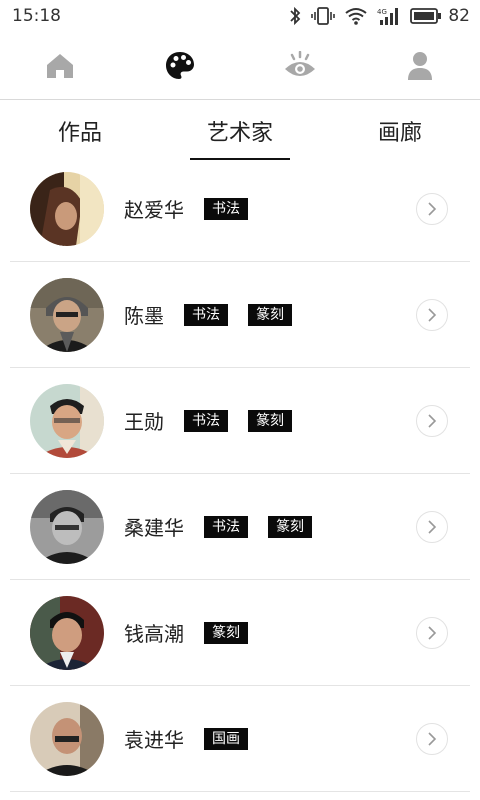 The image size is (480, 800). I want to click on list-item: 王勋 书法 篆刻, so click(240, 421).